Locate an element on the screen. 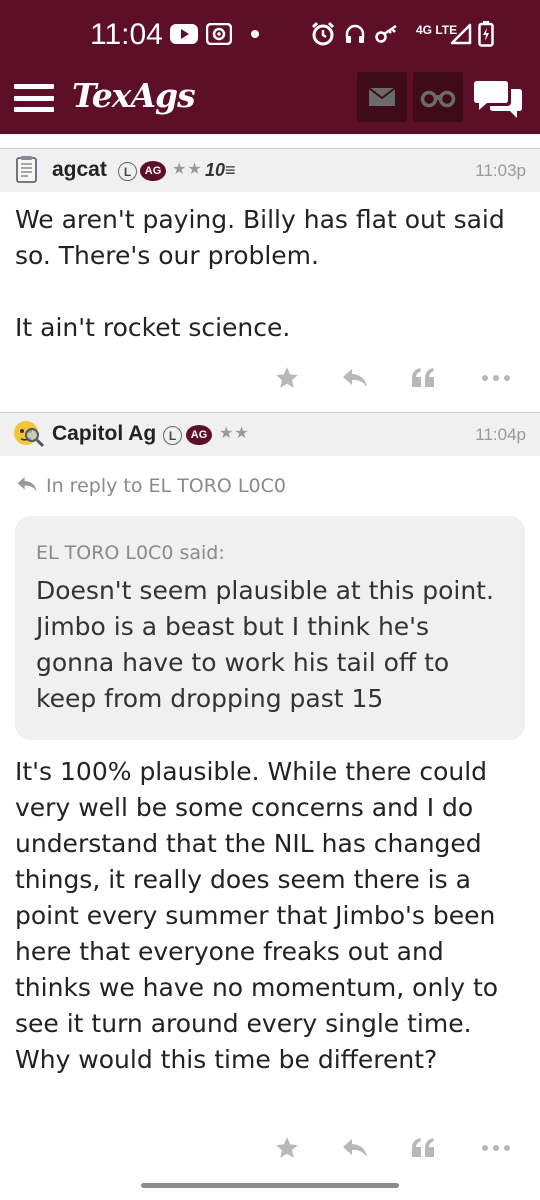 The height and width of the screenshot is (1200, 540). chat-icon is located at coordinates (498, 99).